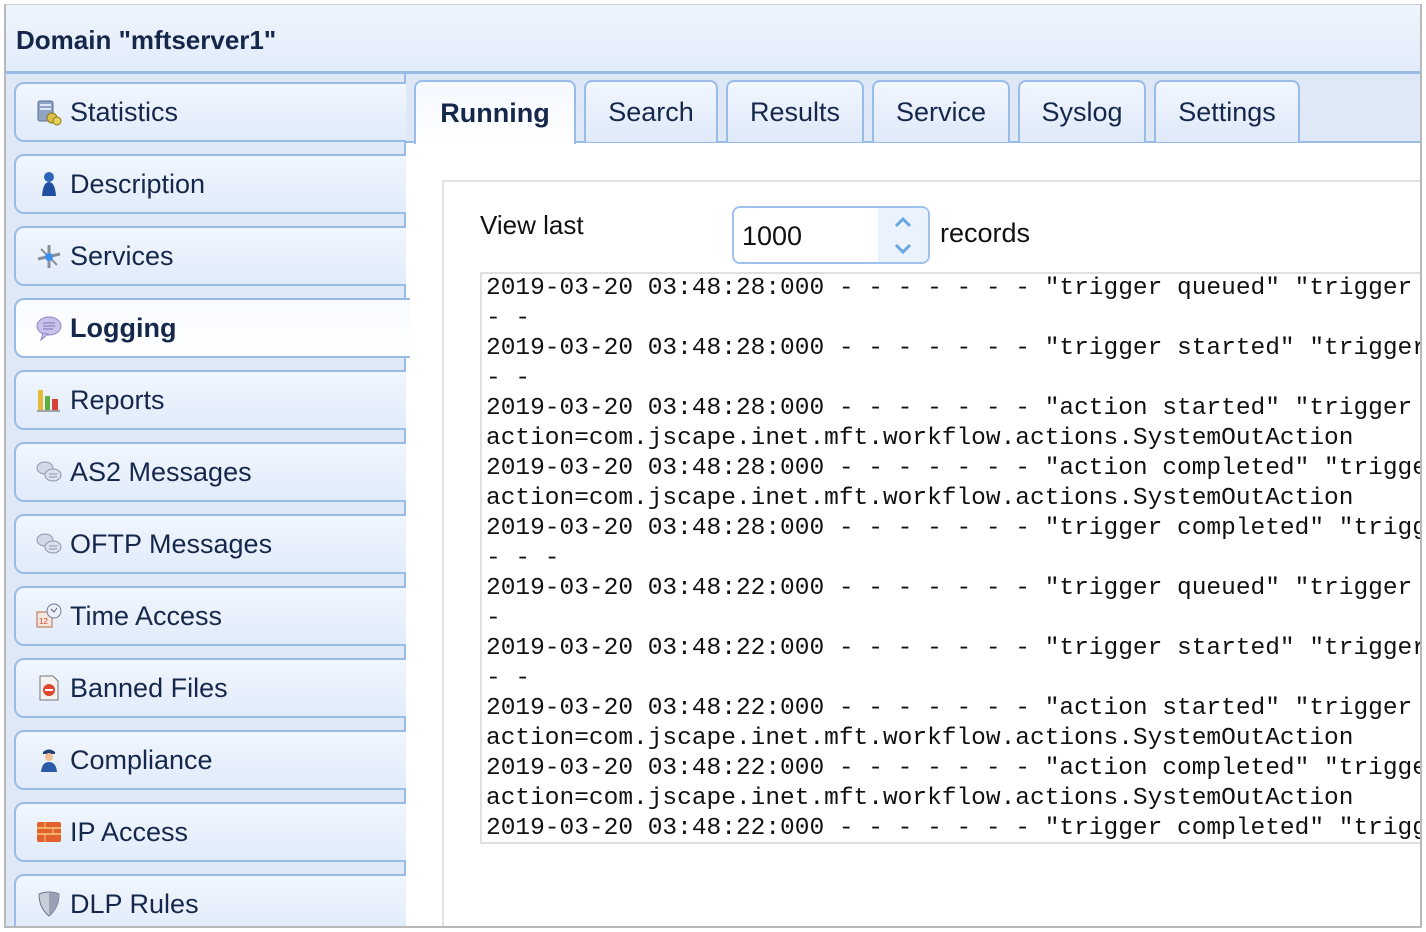  What do you see at coordinates (149, 687) in the screenshot?
I see `sidebar-item-label: Banned Files` at bounding box center [149, 687].